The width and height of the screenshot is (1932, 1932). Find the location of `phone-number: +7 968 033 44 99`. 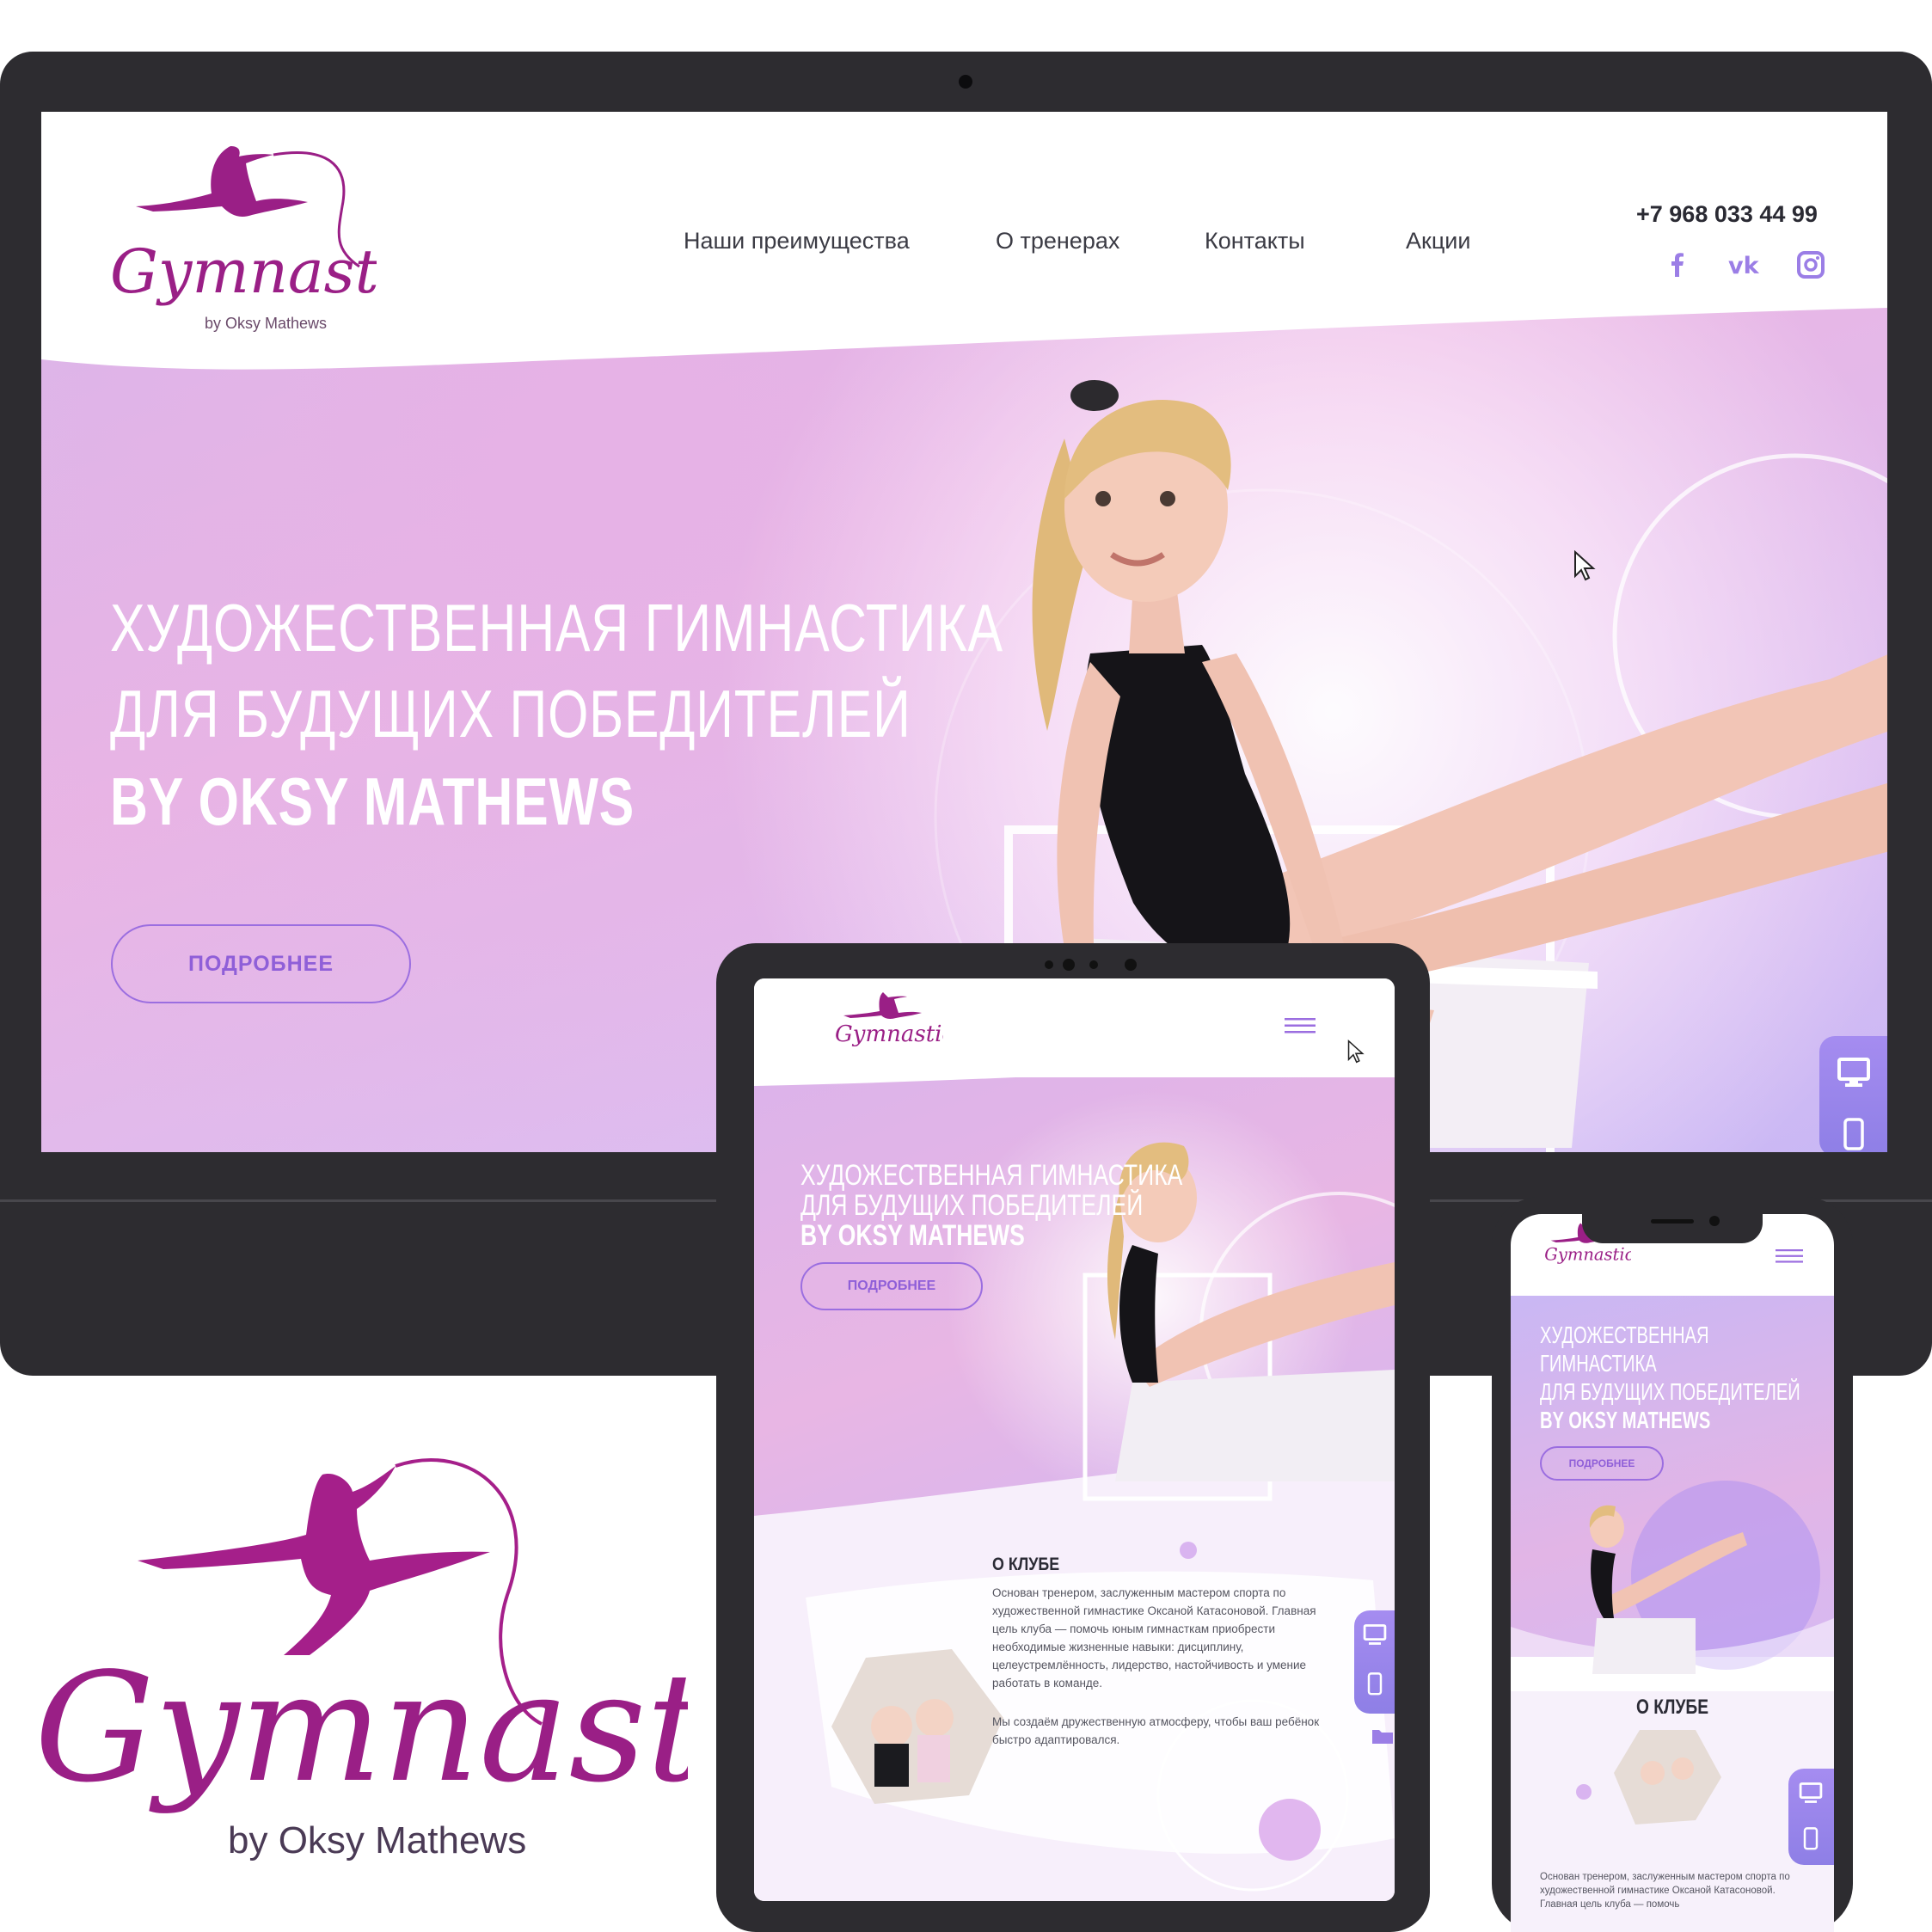

phone-number: +7 968 033 44 99 is located at coordinates (1727, 214).